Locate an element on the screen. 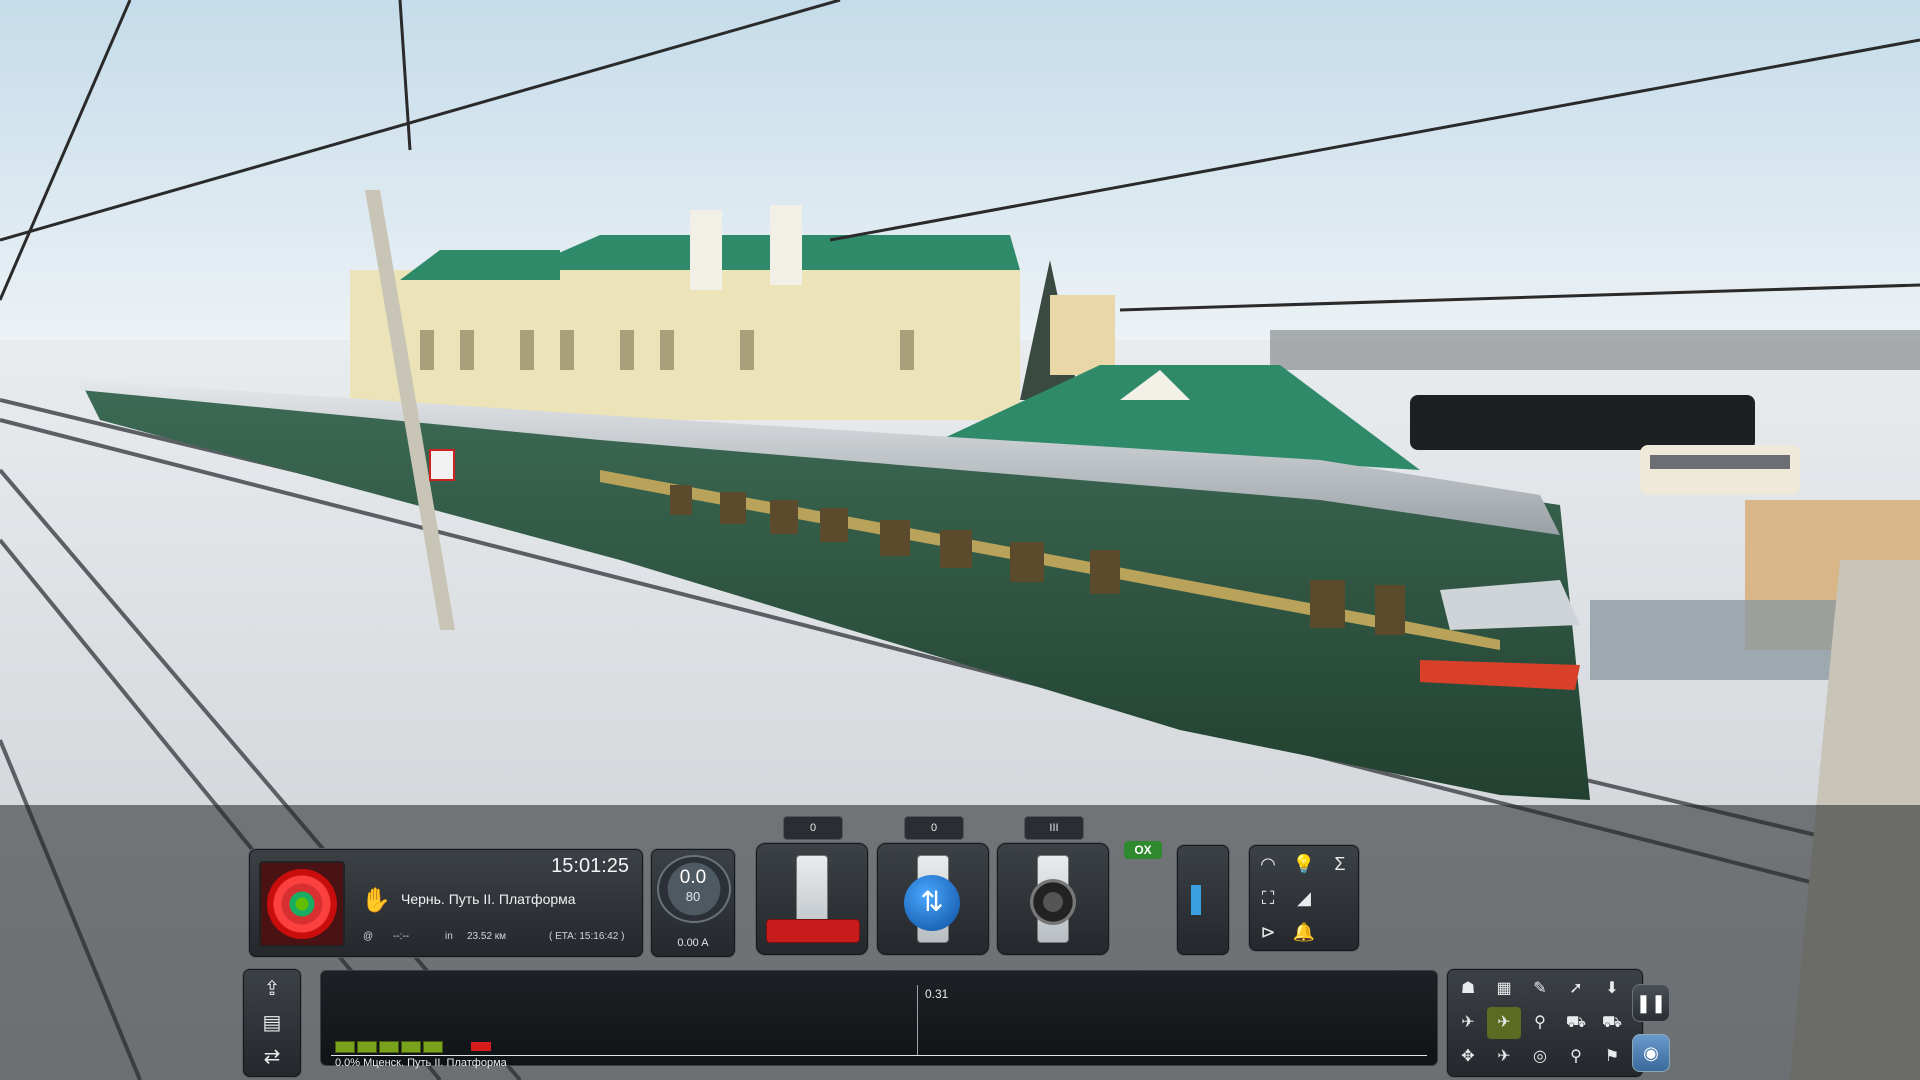  function-buttons-grid: ◠ 💡 Σ ⛶ ◢ ⊳ 🔔 is located at coordinates (1304, 898).